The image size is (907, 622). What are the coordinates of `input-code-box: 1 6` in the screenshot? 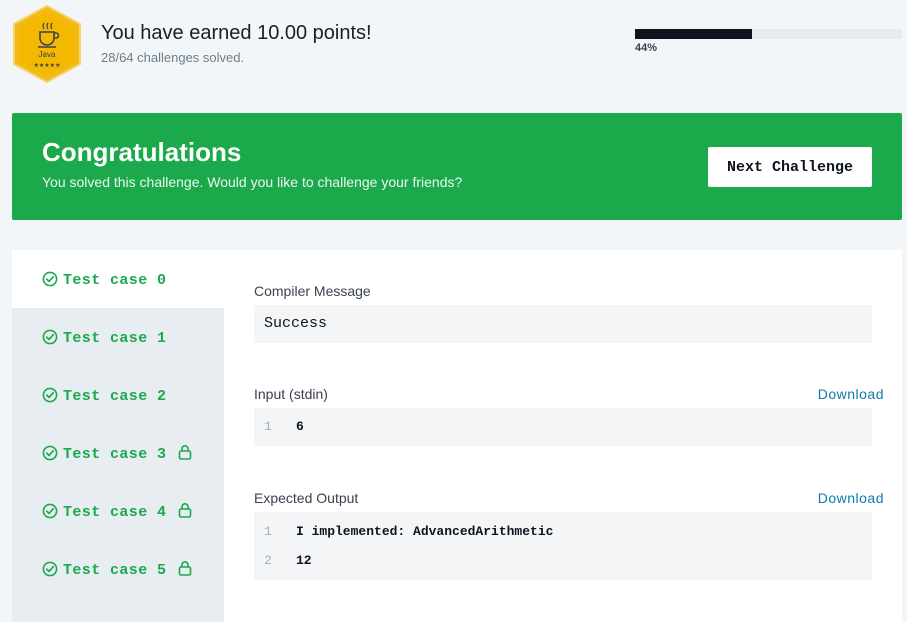 It's located at (563, 427).